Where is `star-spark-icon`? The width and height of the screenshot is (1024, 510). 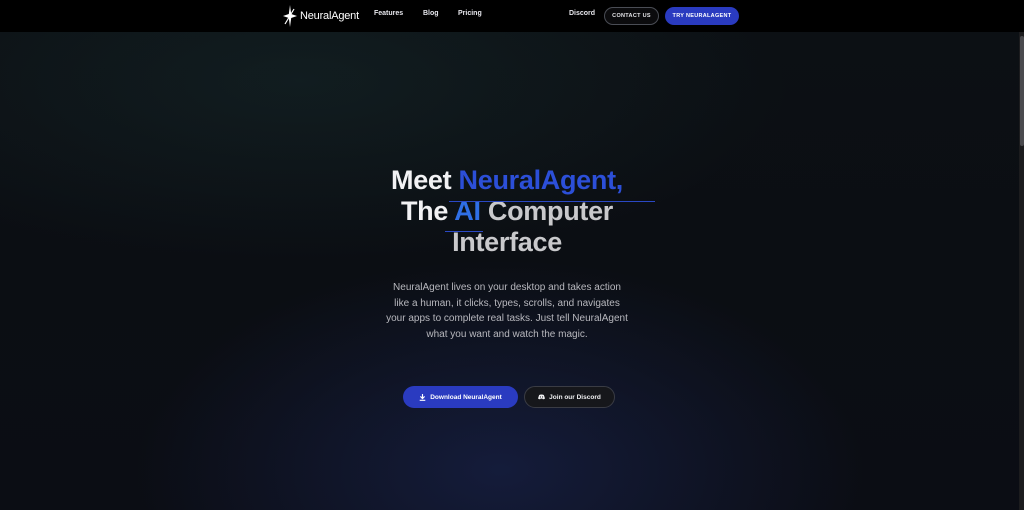 star-spark-icon is located at coordinates (290, 16).